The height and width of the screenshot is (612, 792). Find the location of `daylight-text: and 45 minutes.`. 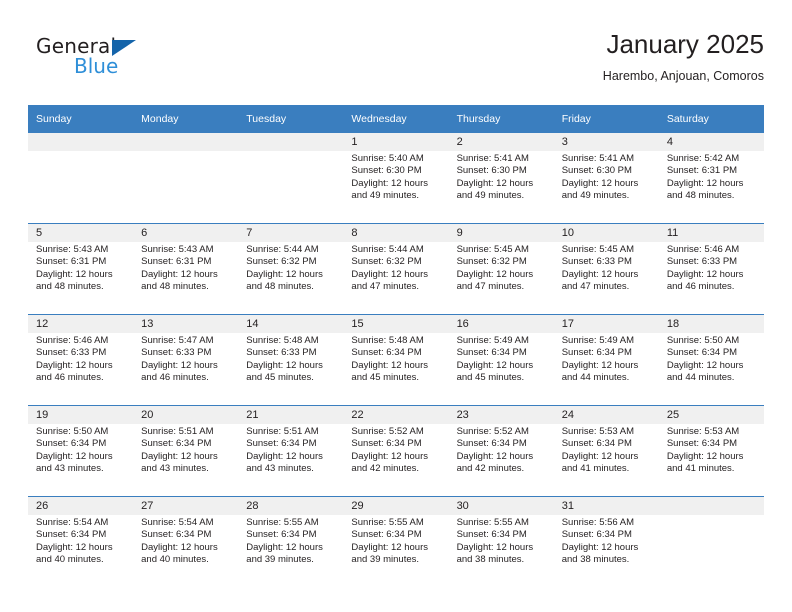

daylight-text: and 45 minutes. is located at coordinates (280, 378).